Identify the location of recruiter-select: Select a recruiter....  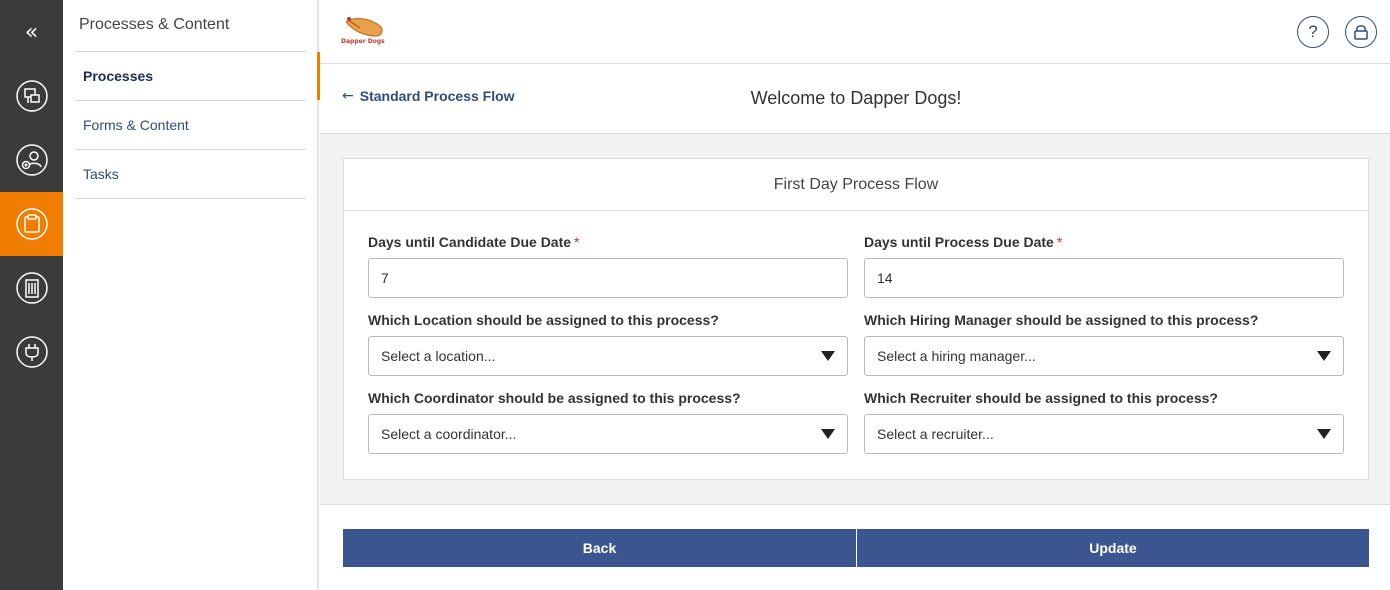
(1104, 434).